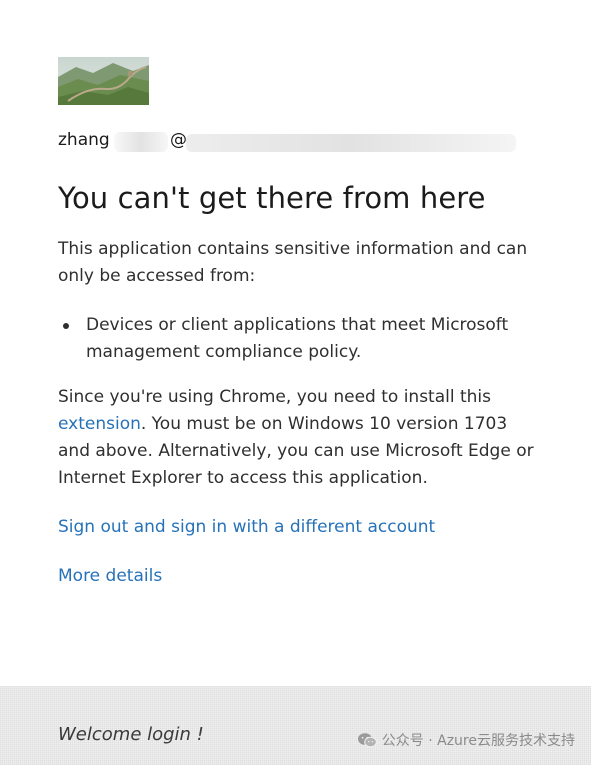 The width and height of the screenshot is (591, 765). What do you see at coordinates (178, 140) in the screenshot?
I see `account-at-symbol: @` at bounding box center [178, 140].